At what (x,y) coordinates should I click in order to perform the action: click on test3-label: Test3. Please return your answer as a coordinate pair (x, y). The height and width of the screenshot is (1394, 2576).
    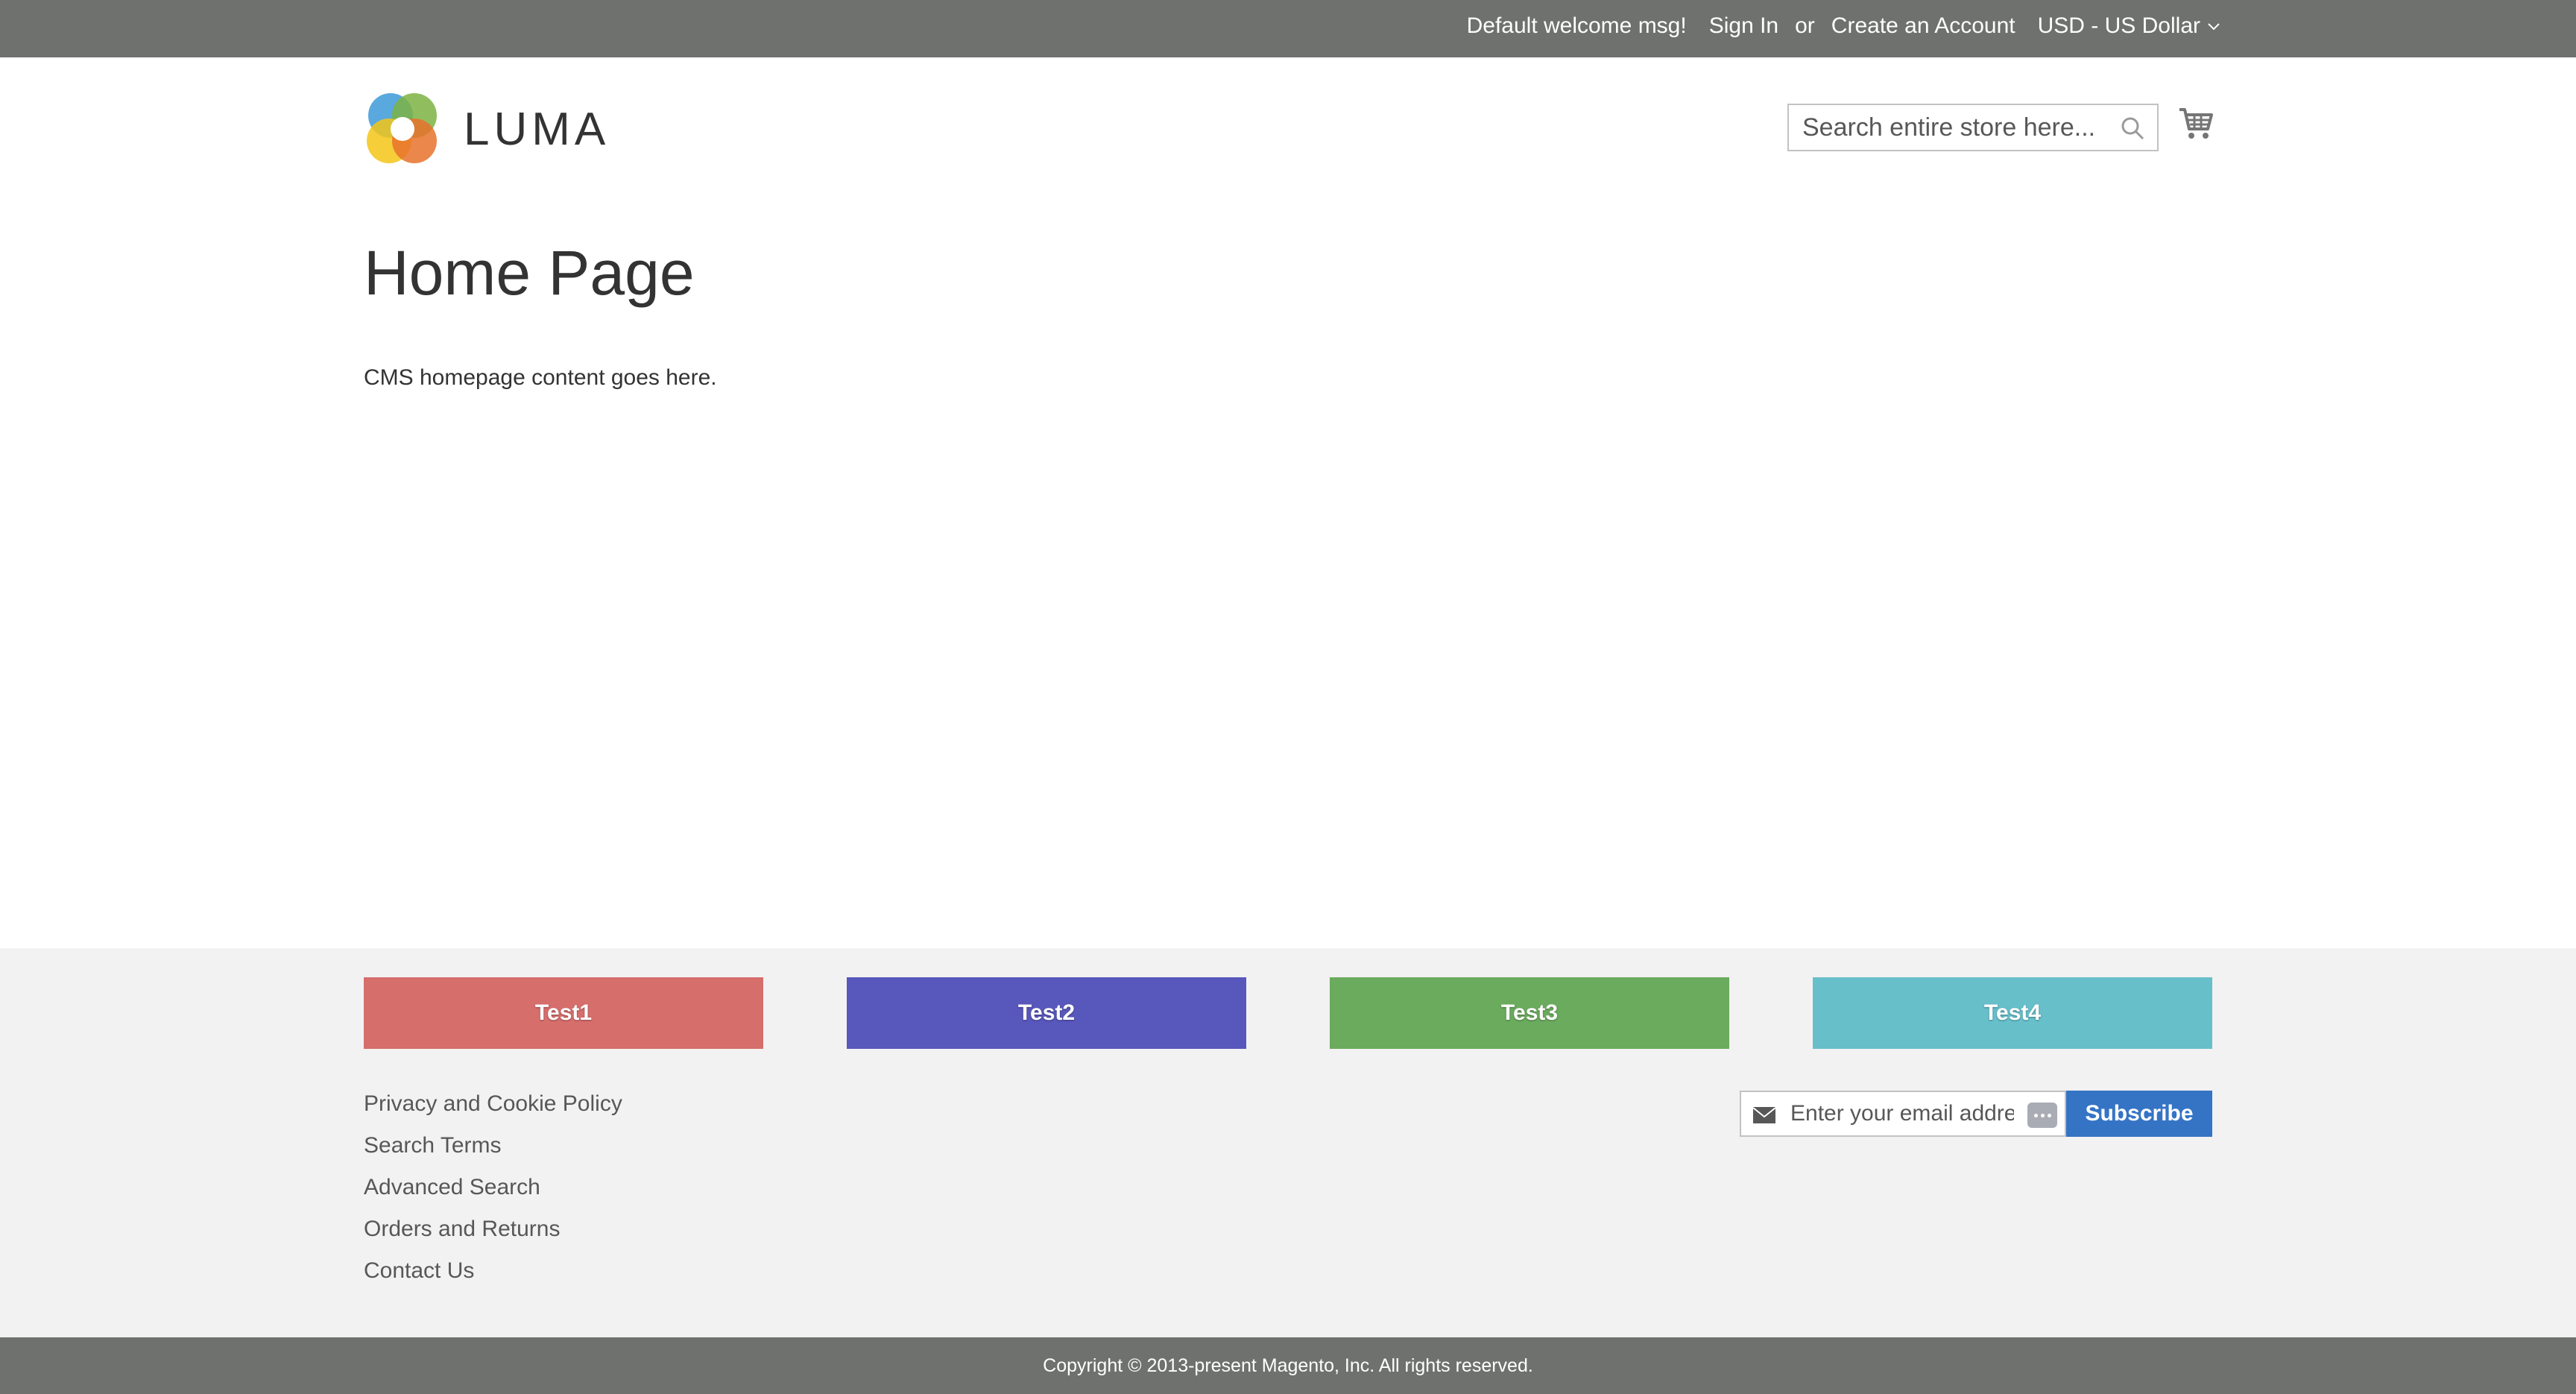
    Looking at the image, I should click on (1529, 1012).